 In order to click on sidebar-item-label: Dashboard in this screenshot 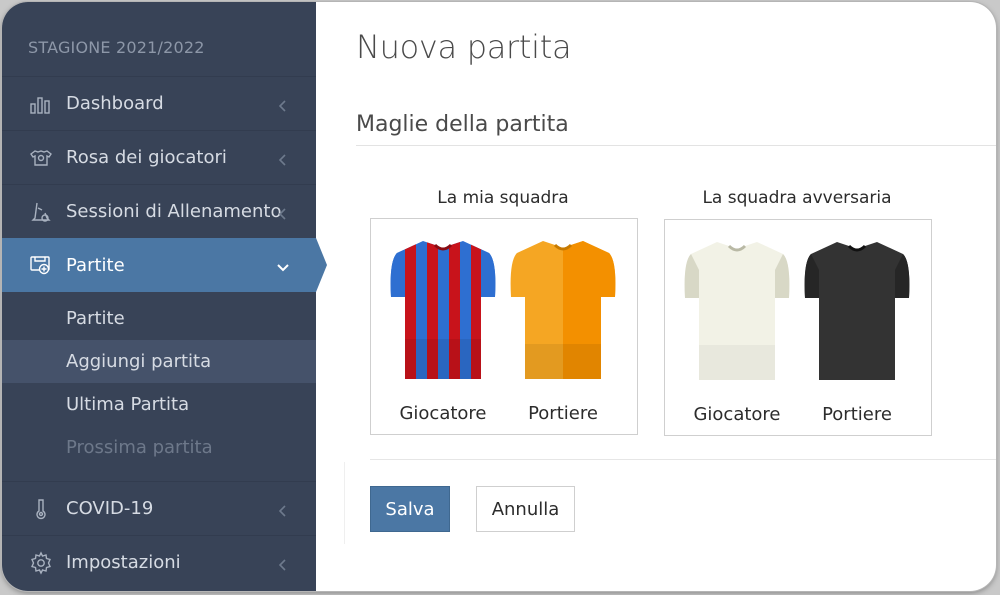, I will do `click(115, 103)`.